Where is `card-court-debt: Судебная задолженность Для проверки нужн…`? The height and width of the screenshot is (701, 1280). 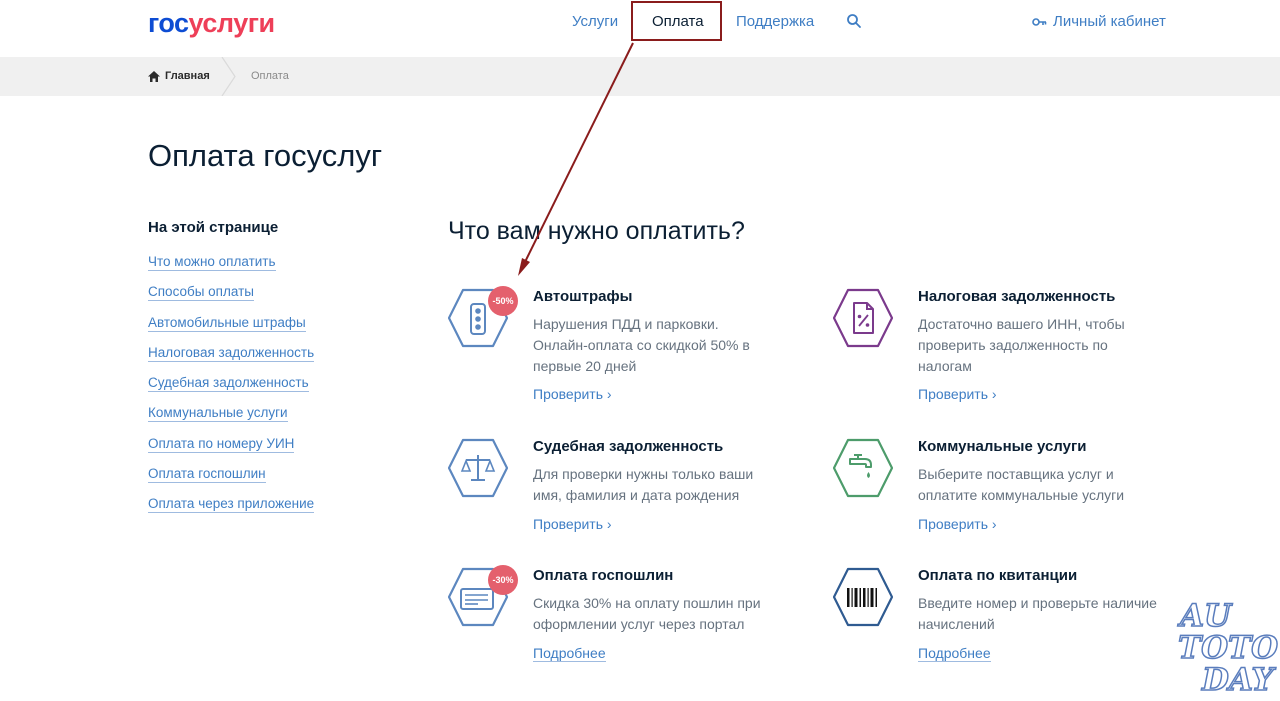
card-court-debt: Судебная задолженность Для проверки нужн… is located at coordinates (628, 486).